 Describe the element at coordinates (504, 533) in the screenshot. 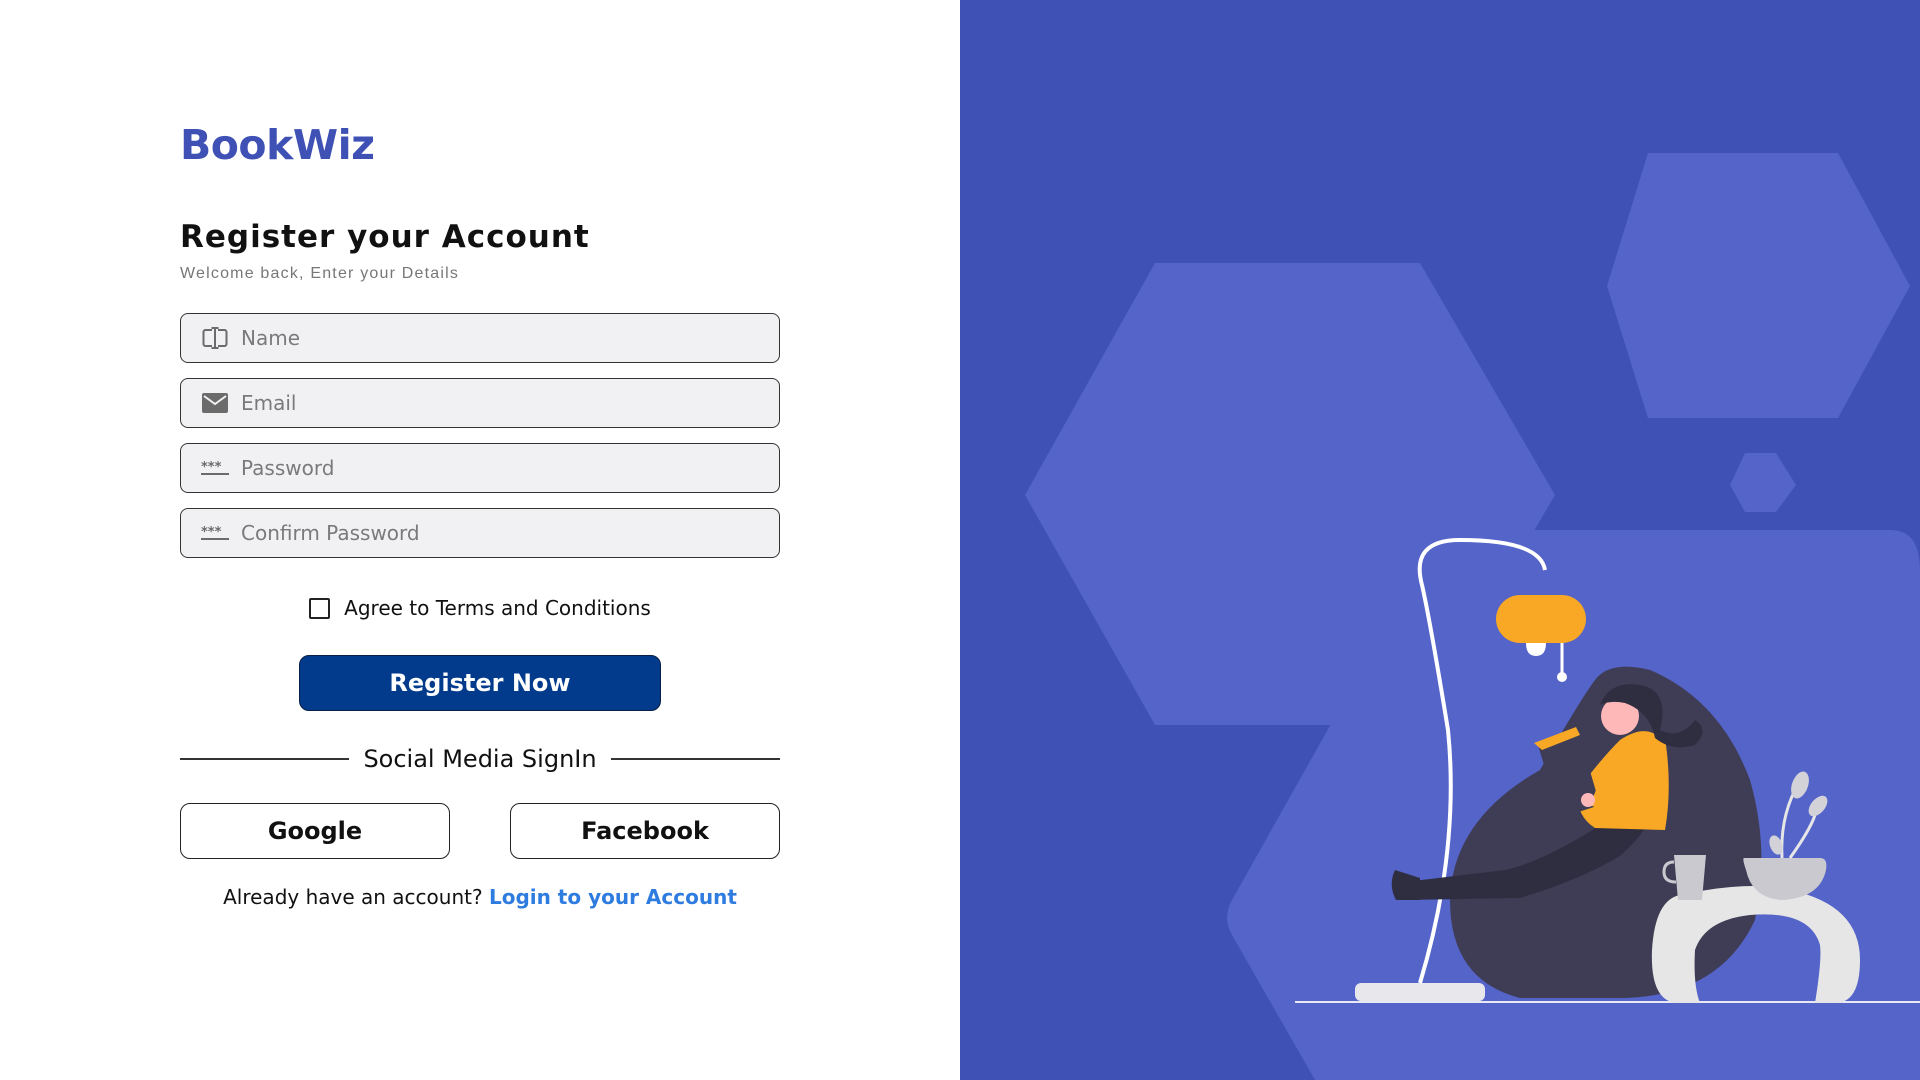

I see `confirm-password-input` at that location.